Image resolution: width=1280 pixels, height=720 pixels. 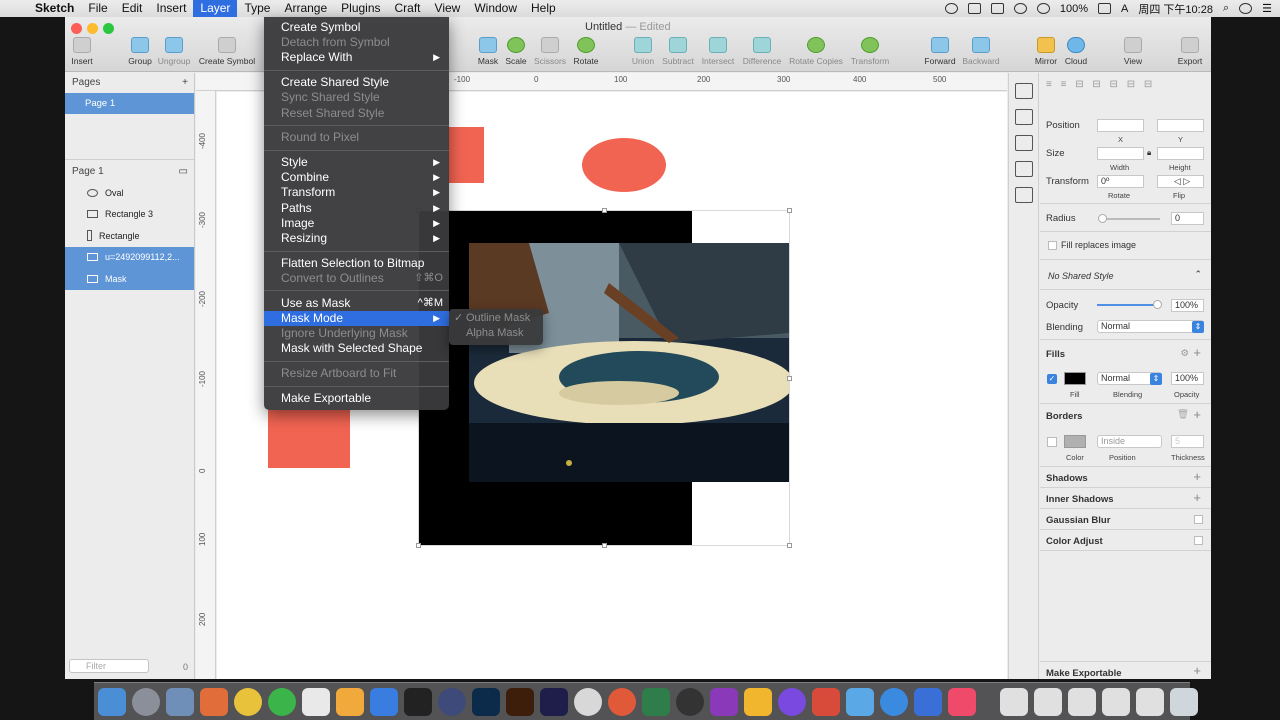 What do you see at coordinates (129, 215) in the screenshot?
I see `layer-row: Rectangle 3` at bounding box center [129, 215].